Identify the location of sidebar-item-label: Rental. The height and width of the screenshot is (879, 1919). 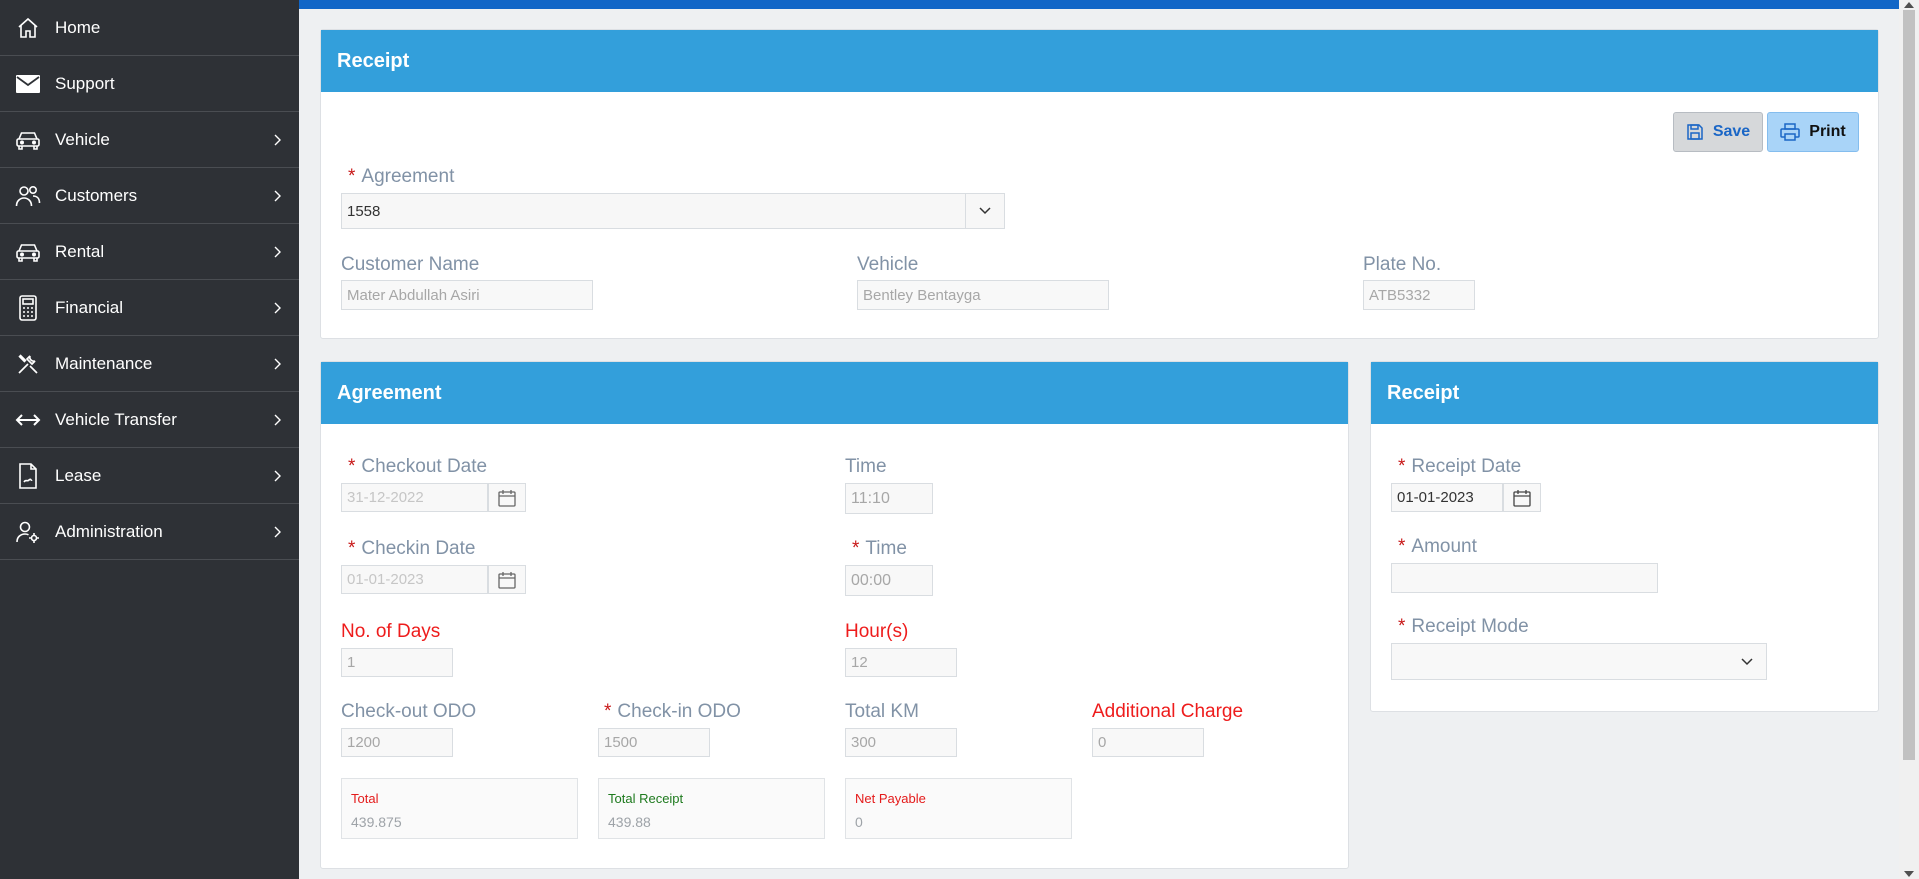
(80, 251).